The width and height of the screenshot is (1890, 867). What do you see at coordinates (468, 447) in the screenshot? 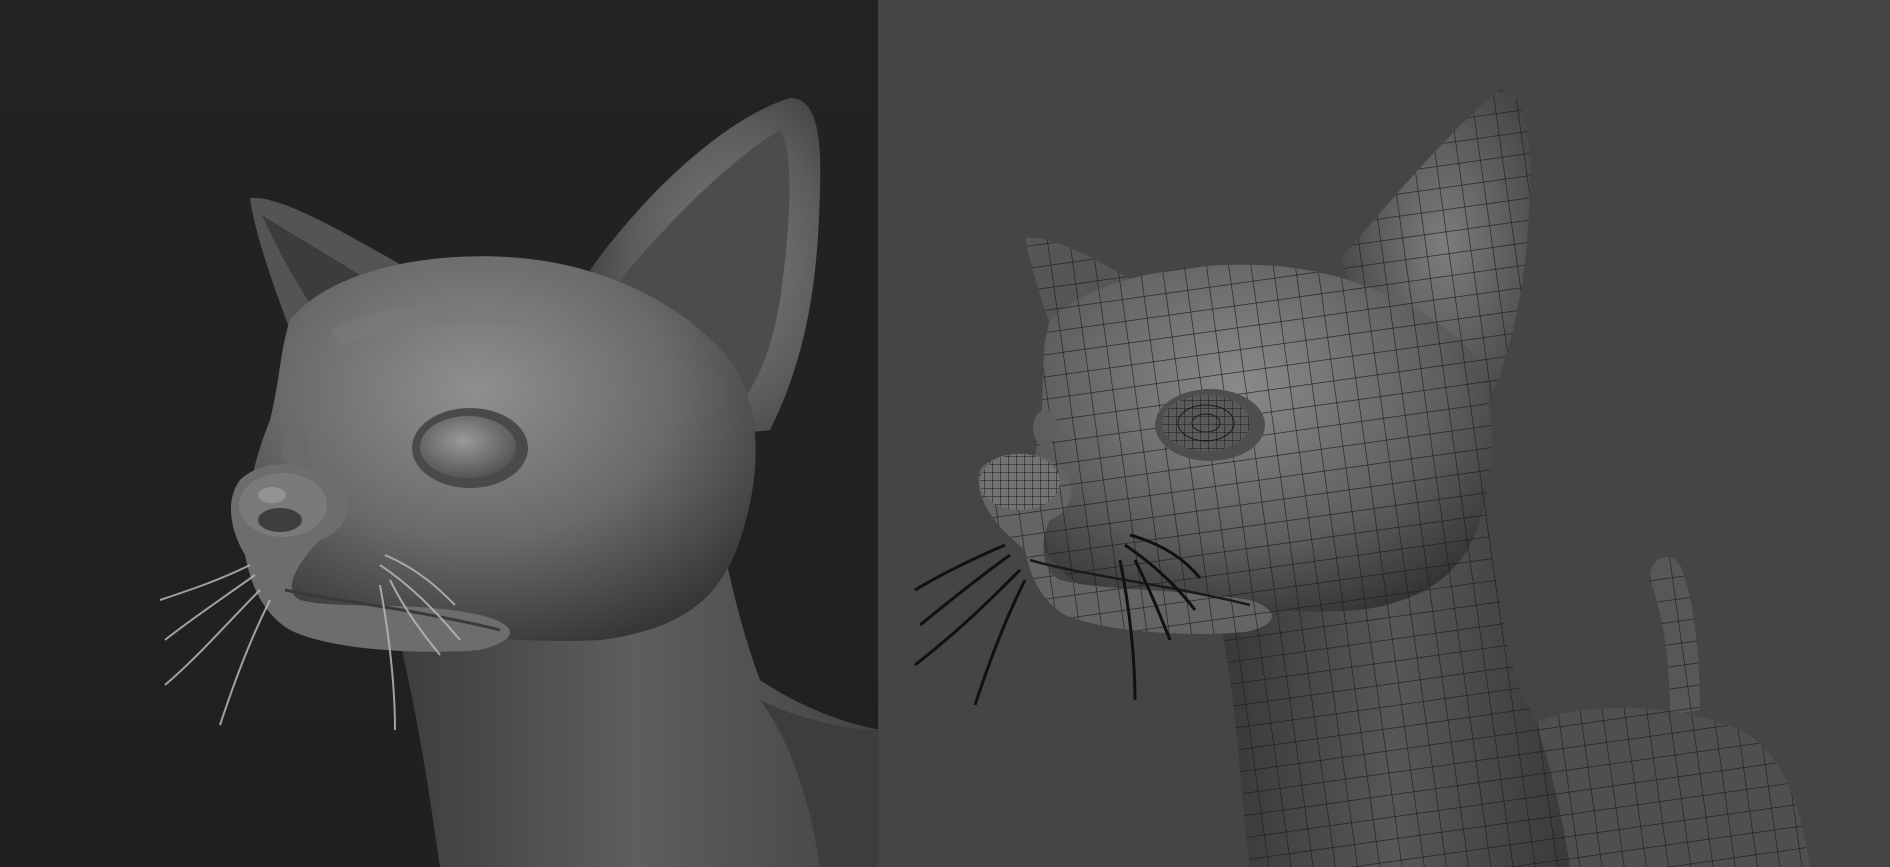
I see `eye` at bounding box center [468, 447].